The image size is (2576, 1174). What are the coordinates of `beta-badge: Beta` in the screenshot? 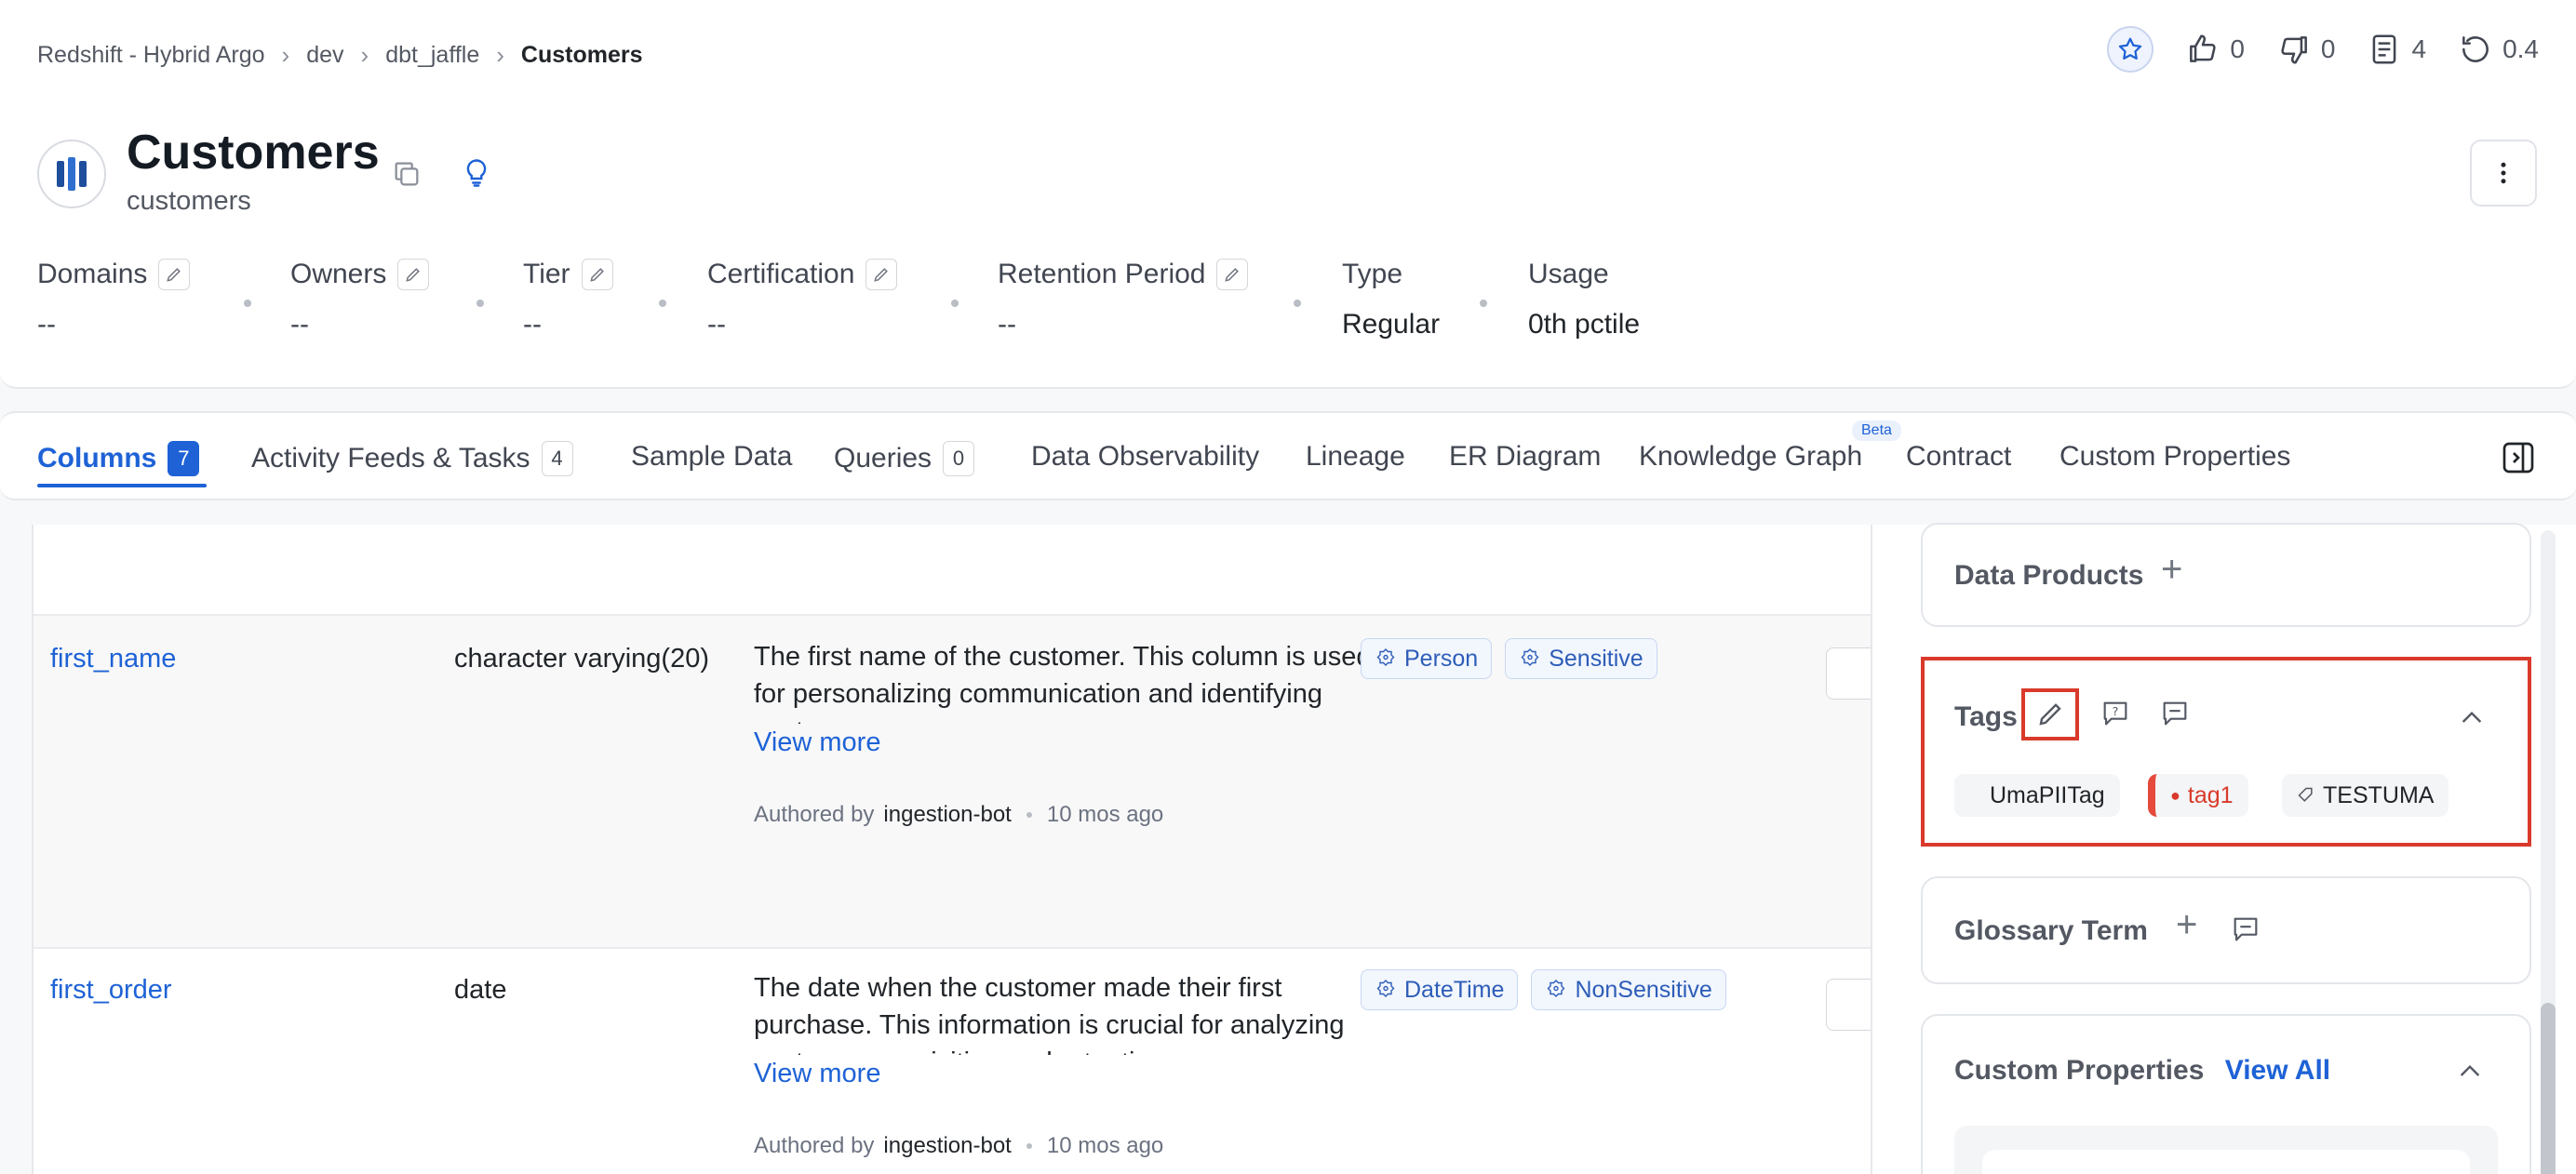 It's located at (1876, 430).